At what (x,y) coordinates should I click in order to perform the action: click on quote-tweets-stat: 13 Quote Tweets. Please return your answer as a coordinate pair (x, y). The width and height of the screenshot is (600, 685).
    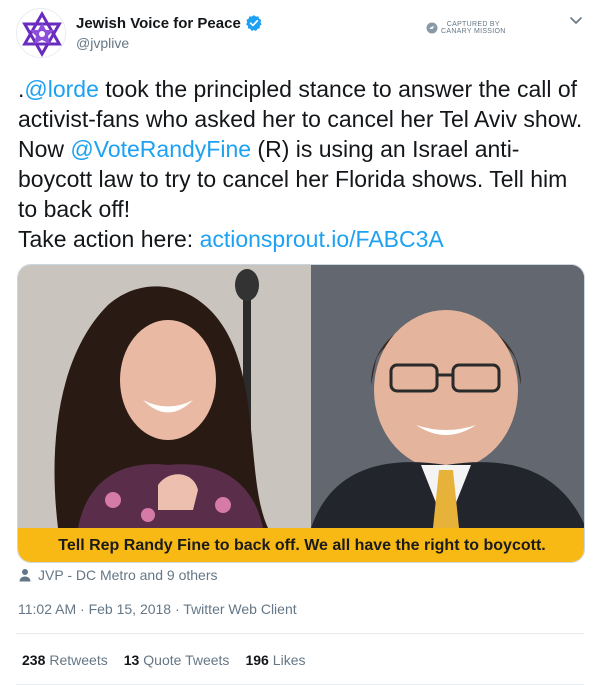
    Looking at the image, I should click on (177, 660).